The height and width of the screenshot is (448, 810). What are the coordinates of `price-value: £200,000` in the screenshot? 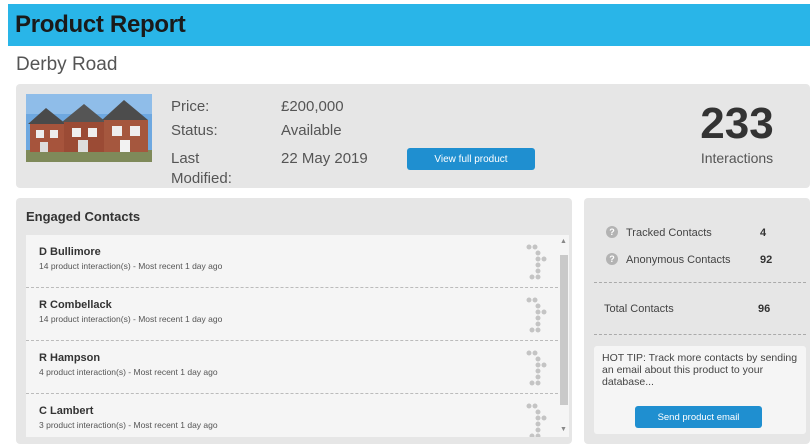 It's located at (312, 106).